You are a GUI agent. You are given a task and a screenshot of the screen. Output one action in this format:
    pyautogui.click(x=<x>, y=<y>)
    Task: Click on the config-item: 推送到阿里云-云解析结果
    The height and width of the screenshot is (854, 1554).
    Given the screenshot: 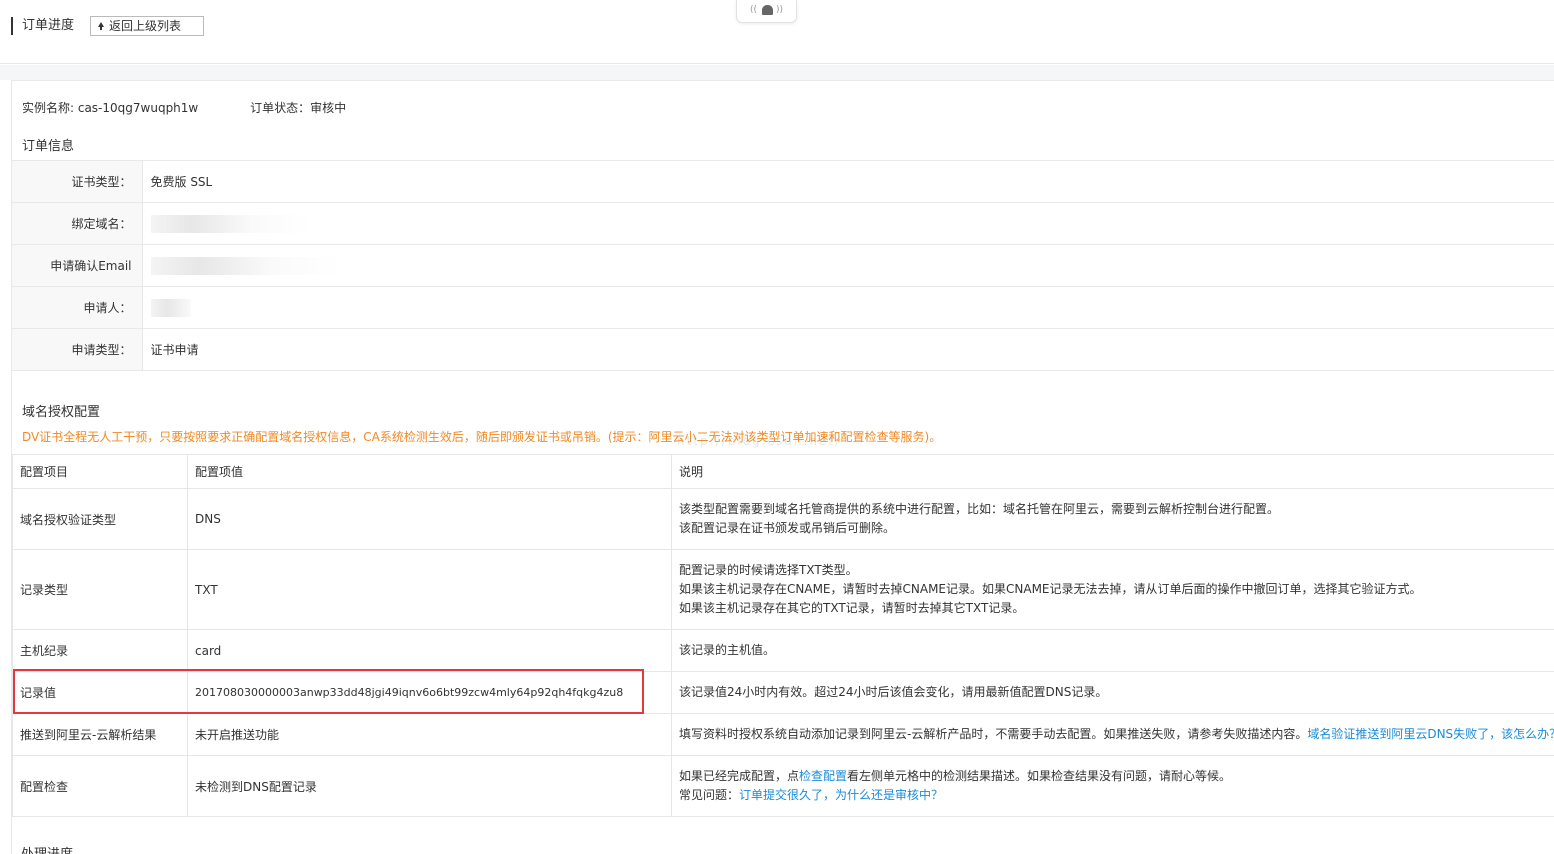 What is the action you would take?
    pyautogui.click(x=100, y=735)
    